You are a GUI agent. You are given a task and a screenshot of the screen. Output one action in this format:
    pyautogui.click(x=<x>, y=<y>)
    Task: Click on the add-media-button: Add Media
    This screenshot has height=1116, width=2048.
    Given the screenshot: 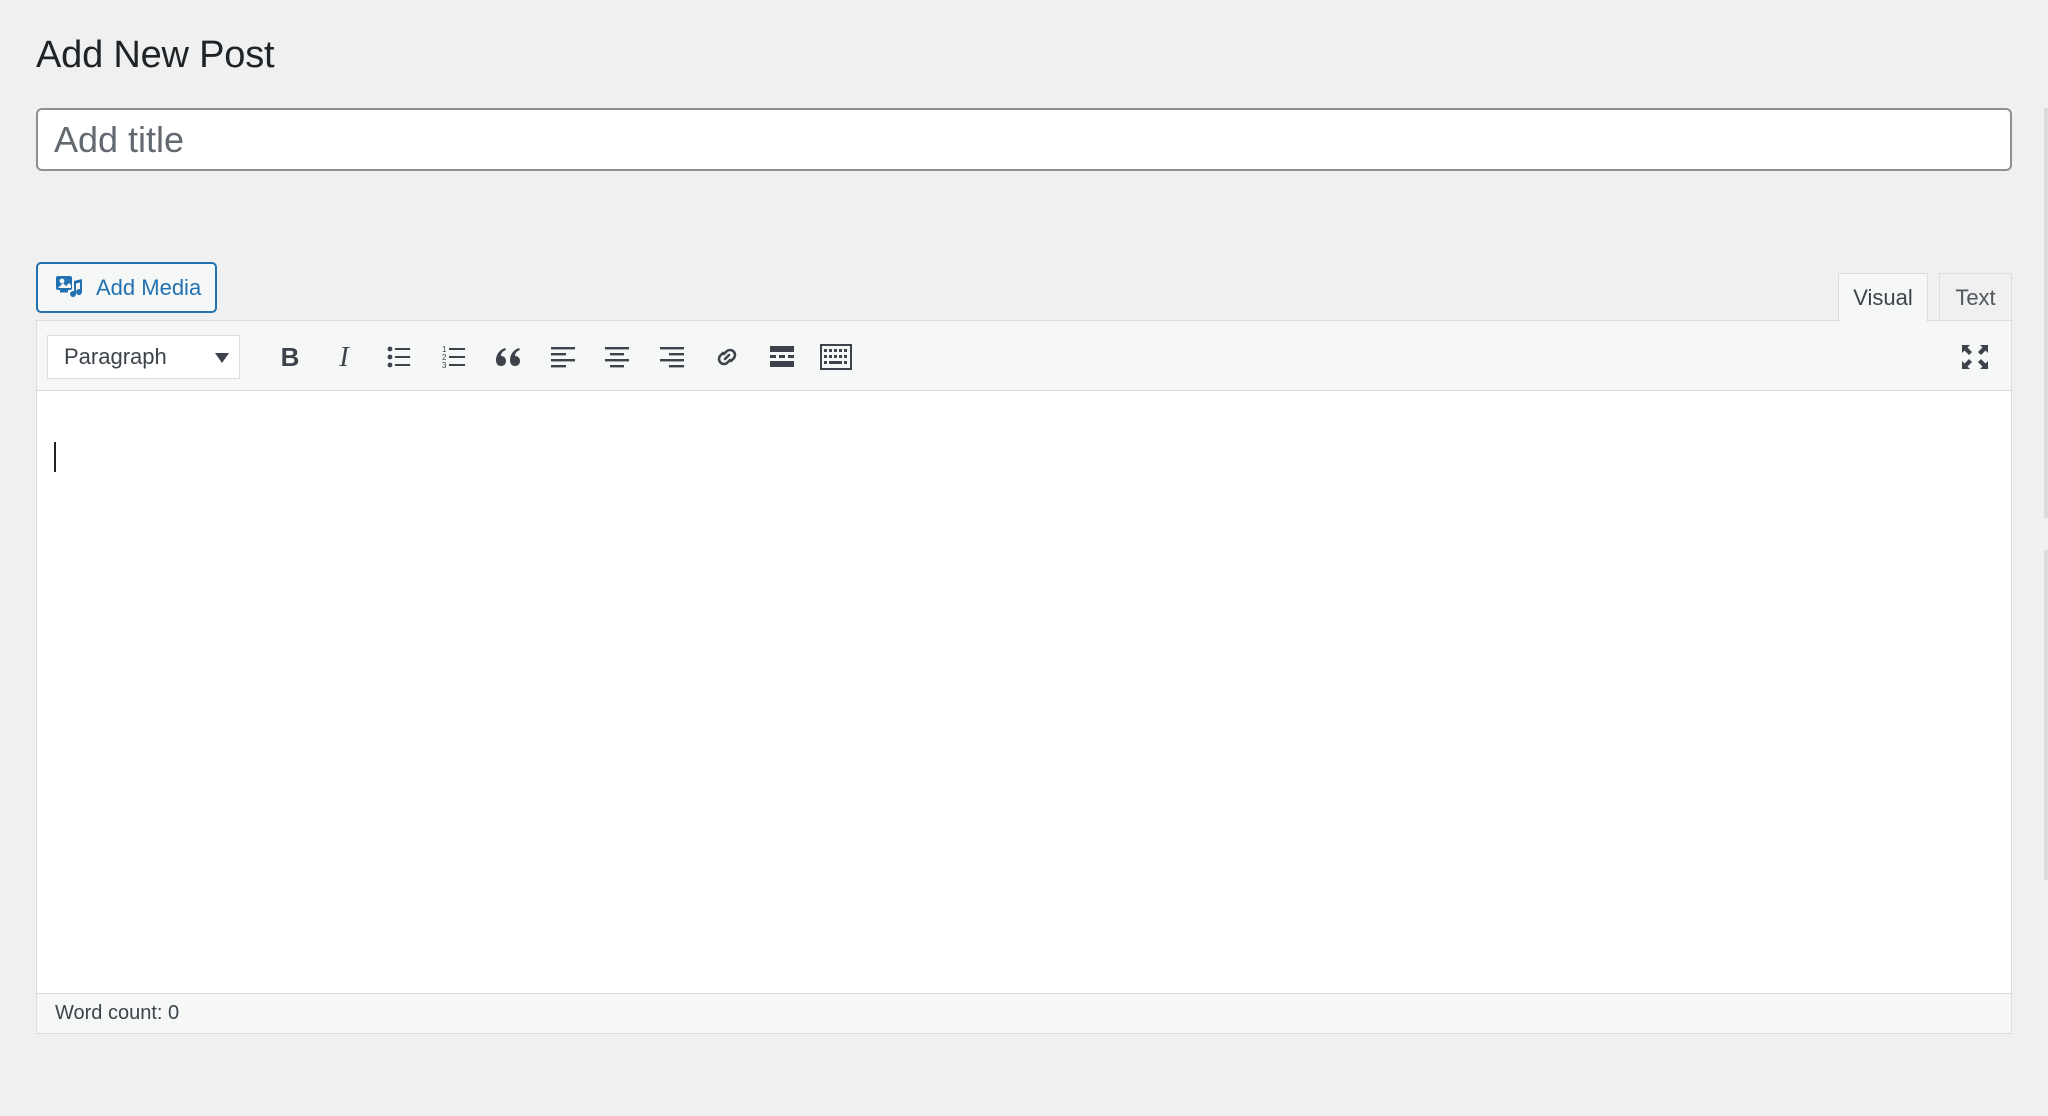 What is the action you would take?
    pyautogui.click(x=126, y=287)
    